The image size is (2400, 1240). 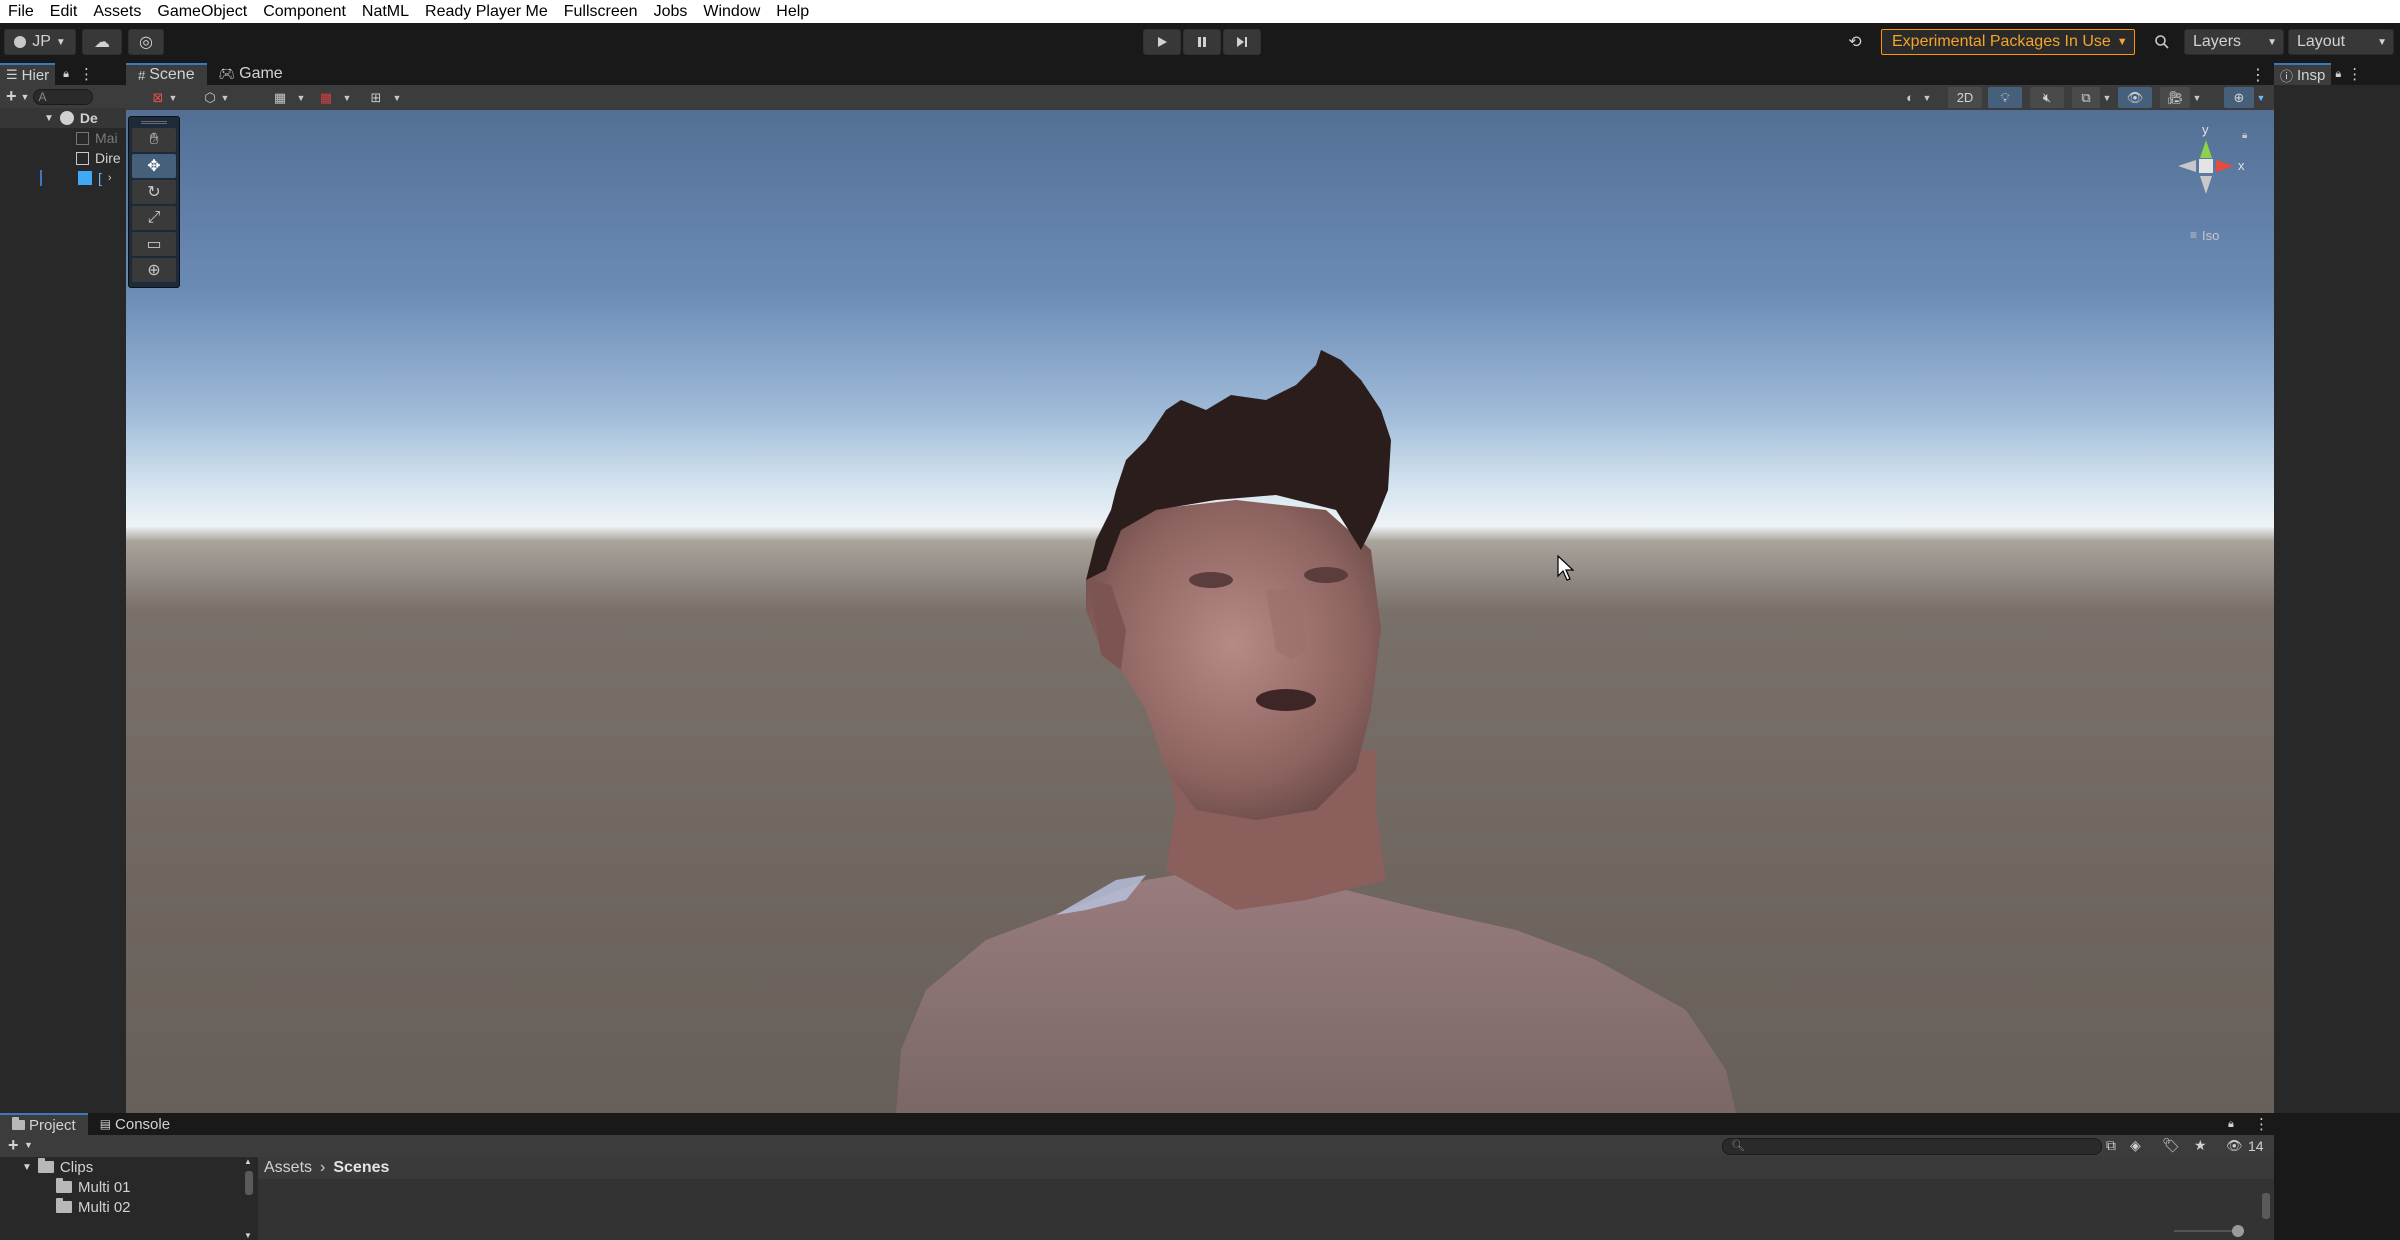 What do you see at coordinates (361, 1168) in the screenshot?
I see `breadcrumb-scenes: Scenes` at bounding box center [361, 1168].